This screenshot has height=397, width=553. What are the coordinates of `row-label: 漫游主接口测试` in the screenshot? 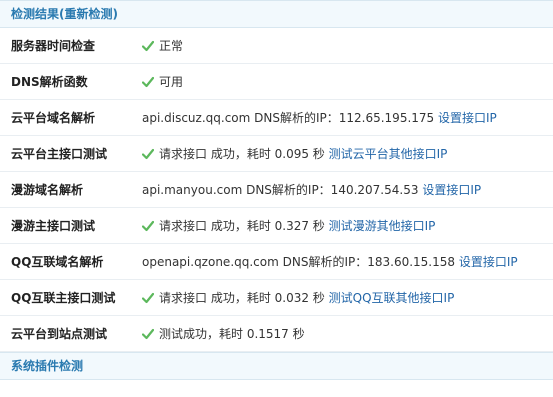 It's located at (53, 226).